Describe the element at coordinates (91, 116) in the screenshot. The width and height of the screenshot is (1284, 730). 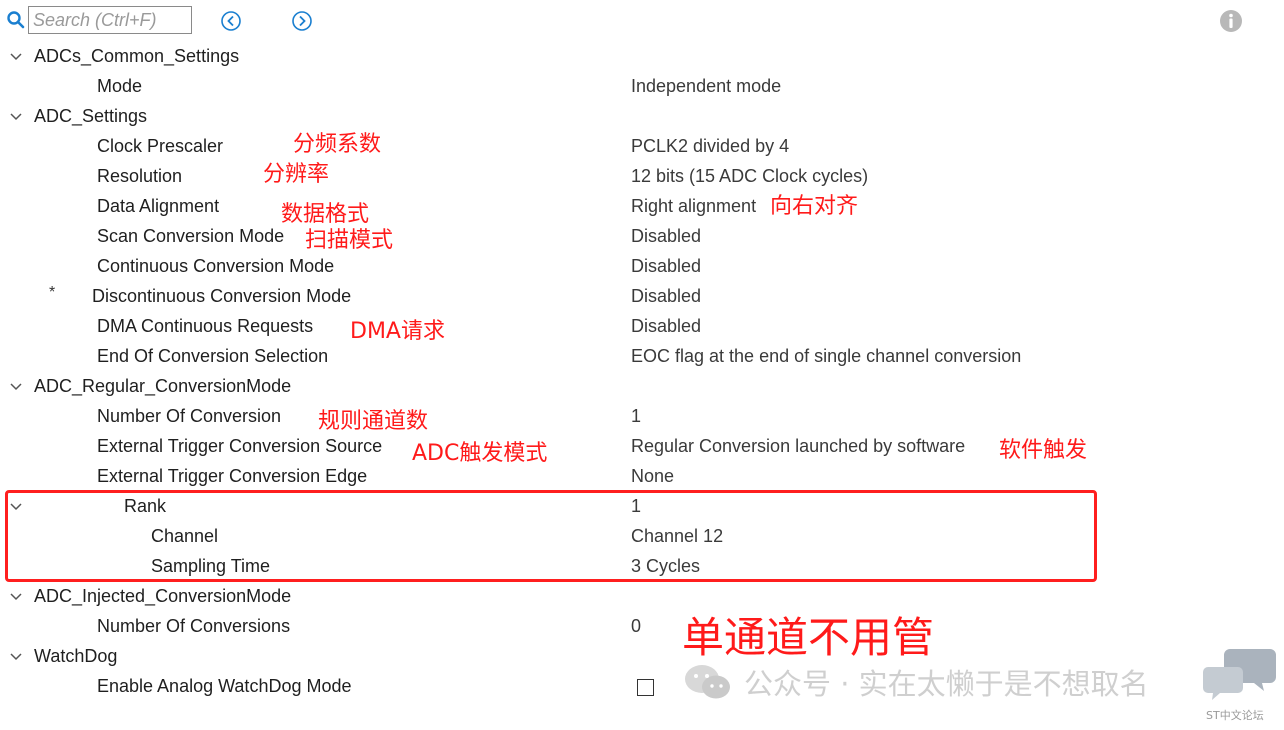
I see `group-label: ADC_Settings` at that location.